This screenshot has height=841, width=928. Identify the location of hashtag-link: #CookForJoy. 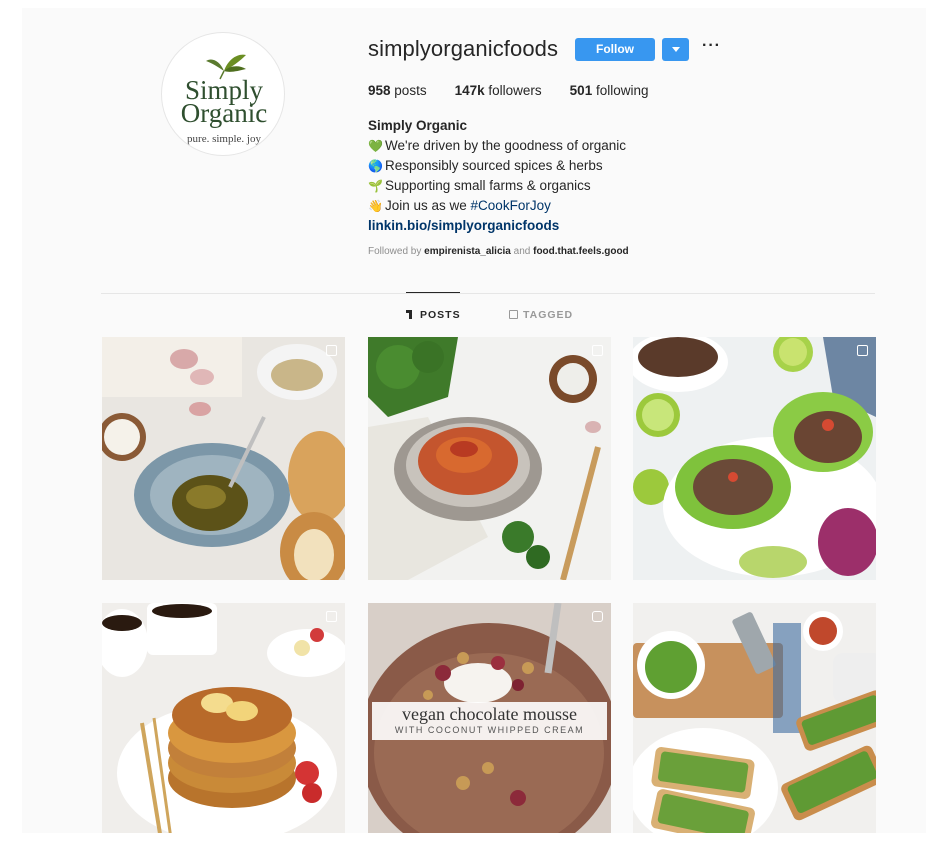
(511, 205).